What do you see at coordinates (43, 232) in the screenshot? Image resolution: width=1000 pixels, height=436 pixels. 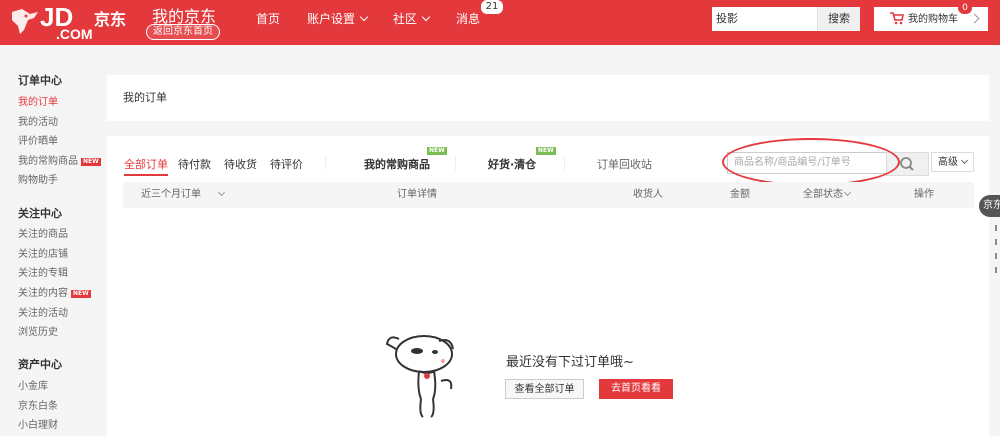 I see `sidebar-item-followed-products: 关注的商品` at bounding box center [43, 232].